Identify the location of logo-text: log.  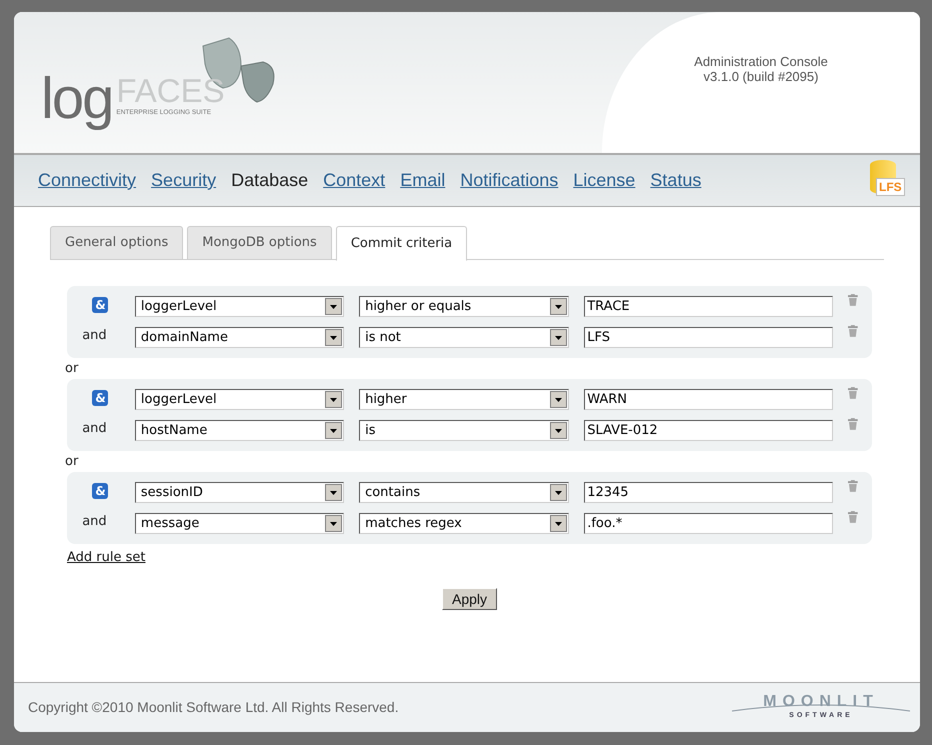
(77, 99).